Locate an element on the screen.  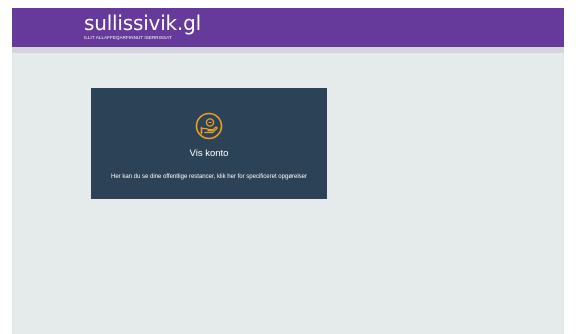
hand-coin-icon is located at coordinates (209, 126).